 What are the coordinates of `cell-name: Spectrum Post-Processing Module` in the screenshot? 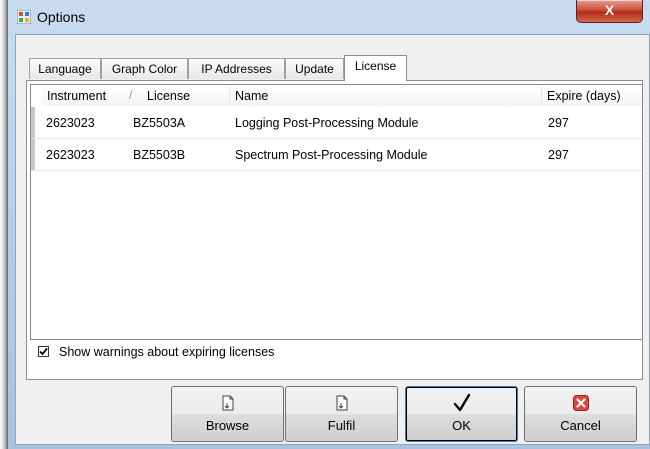 It's located at (331, 155).